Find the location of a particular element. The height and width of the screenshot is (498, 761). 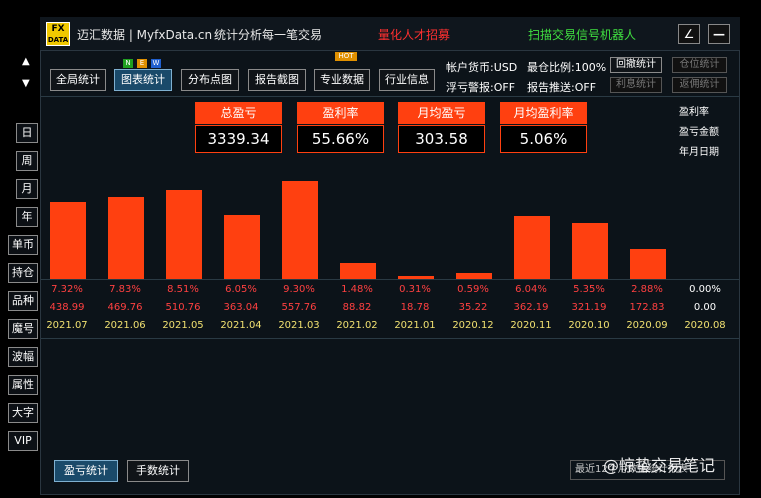

legend-date: 年月日期 is located at coordinates (699, 152).